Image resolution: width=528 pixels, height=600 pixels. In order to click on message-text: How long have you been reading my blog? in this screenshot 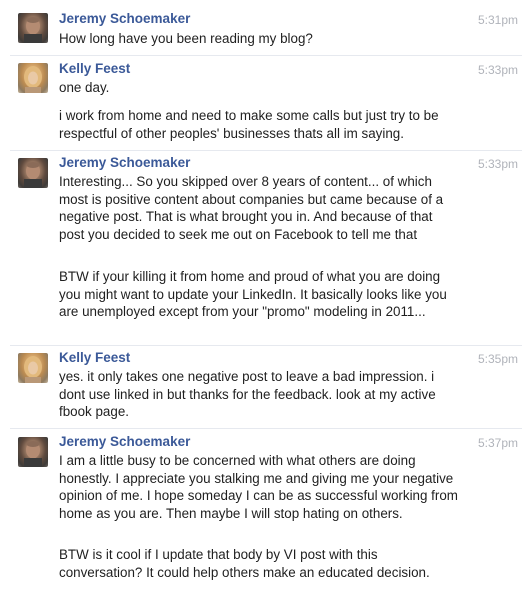, I will do `click(186, 38)`.